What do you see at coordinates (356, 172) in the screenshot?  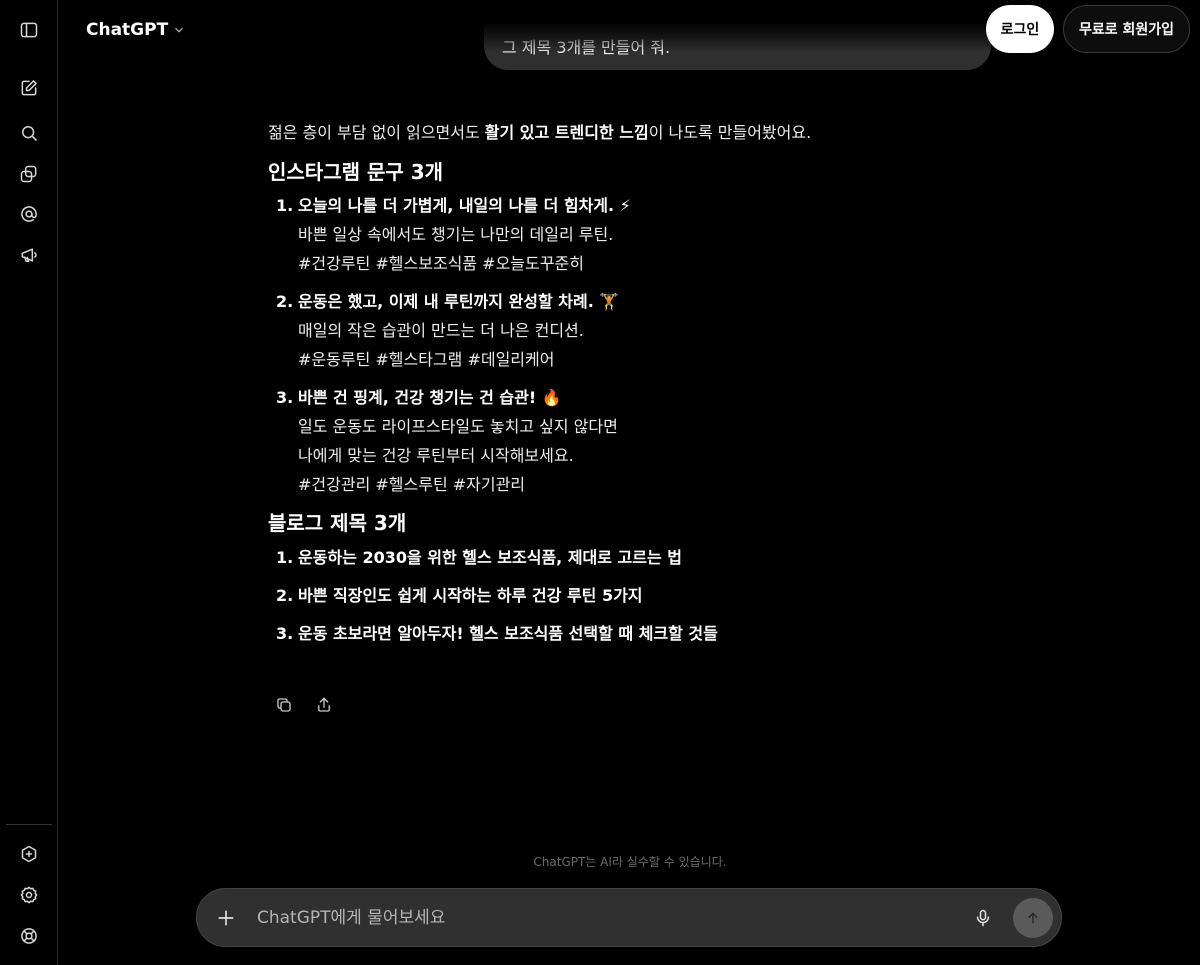 I see `instagram-heading: 인스타그램 문구 3개` at bounding box center [356, 172].